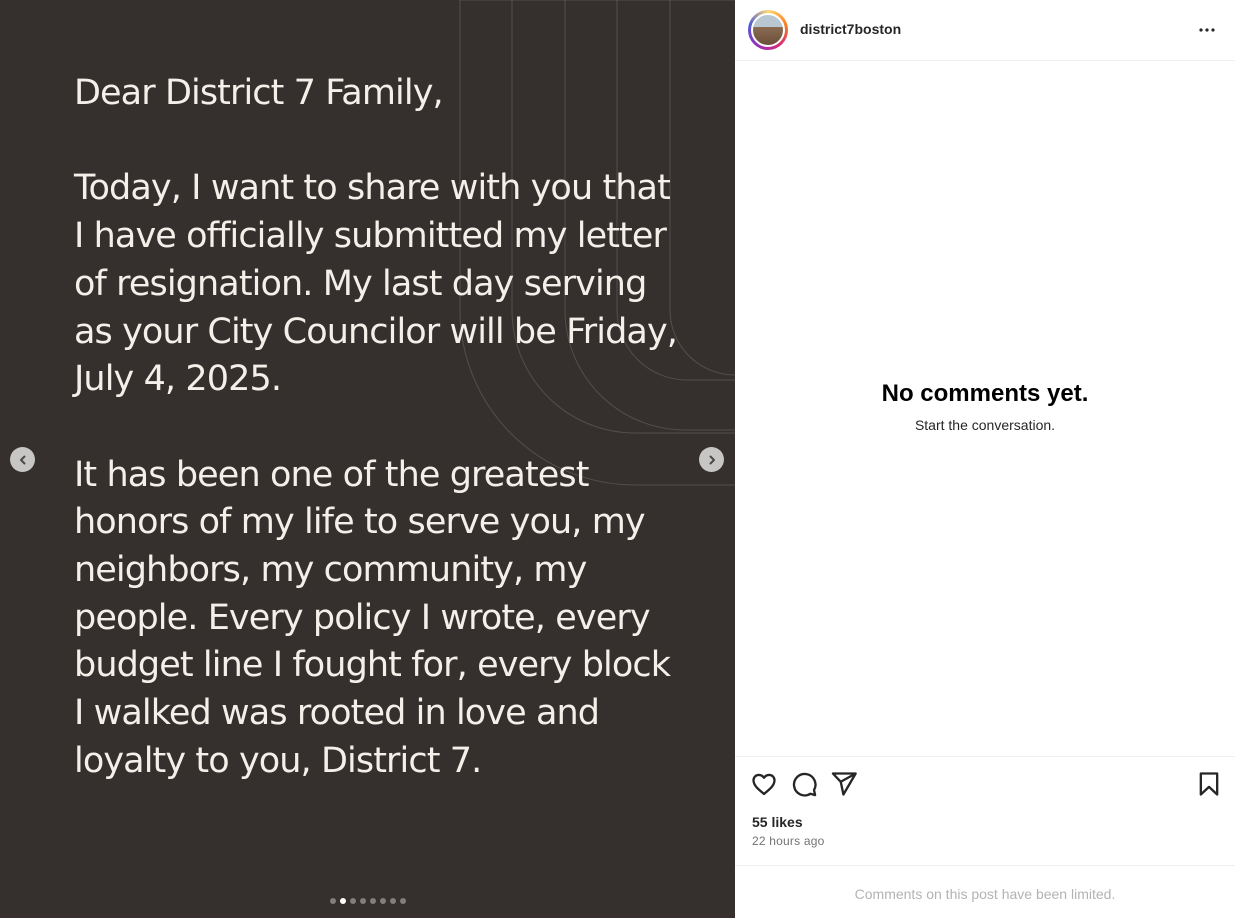 Image resolution: width=1235 pixels, height=918 pixels. I want to click on bookmark-icon, so click(1209, 784).